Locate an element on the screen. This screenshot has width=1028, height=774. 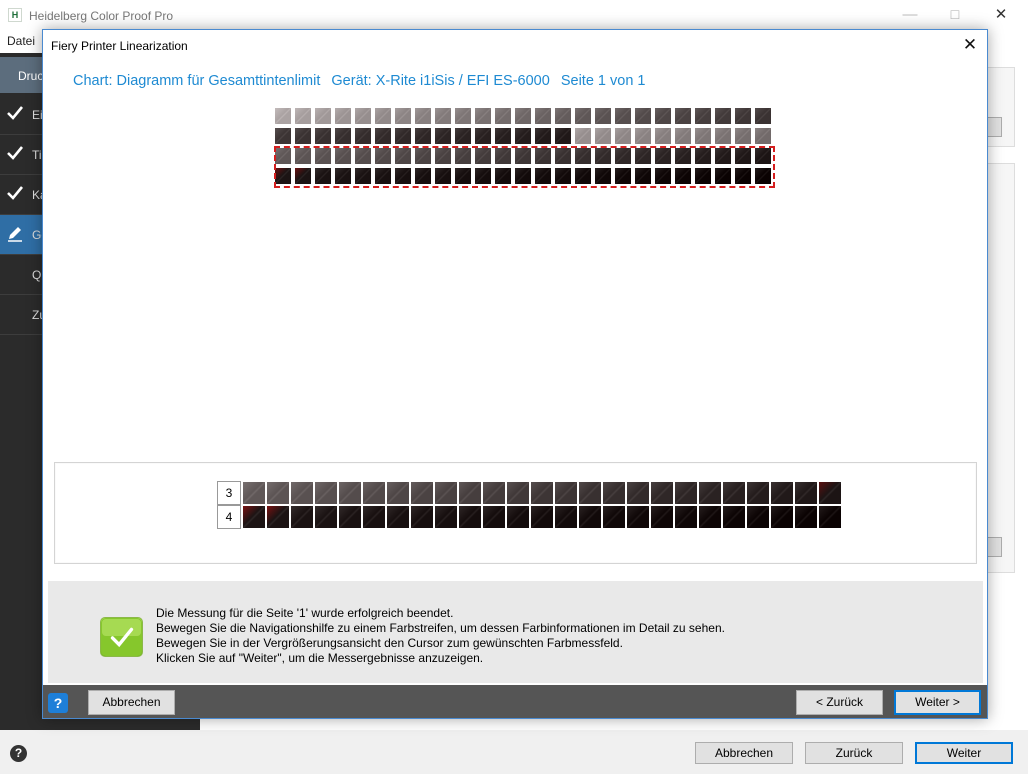
sidebar-header-label: Druc is located at coordinates (31, 76).